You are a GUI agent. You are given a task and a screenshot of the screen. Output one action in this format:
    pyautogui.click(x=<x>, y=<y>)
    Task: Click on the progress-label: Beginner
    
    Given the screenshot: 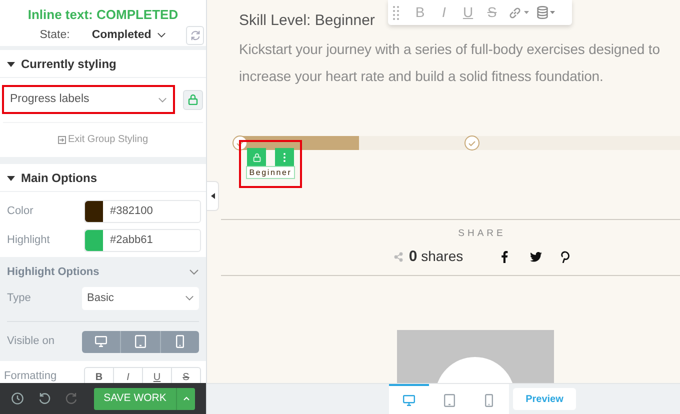 What is the action you would take?
    pyautogui.click(x=270, y=172)
    